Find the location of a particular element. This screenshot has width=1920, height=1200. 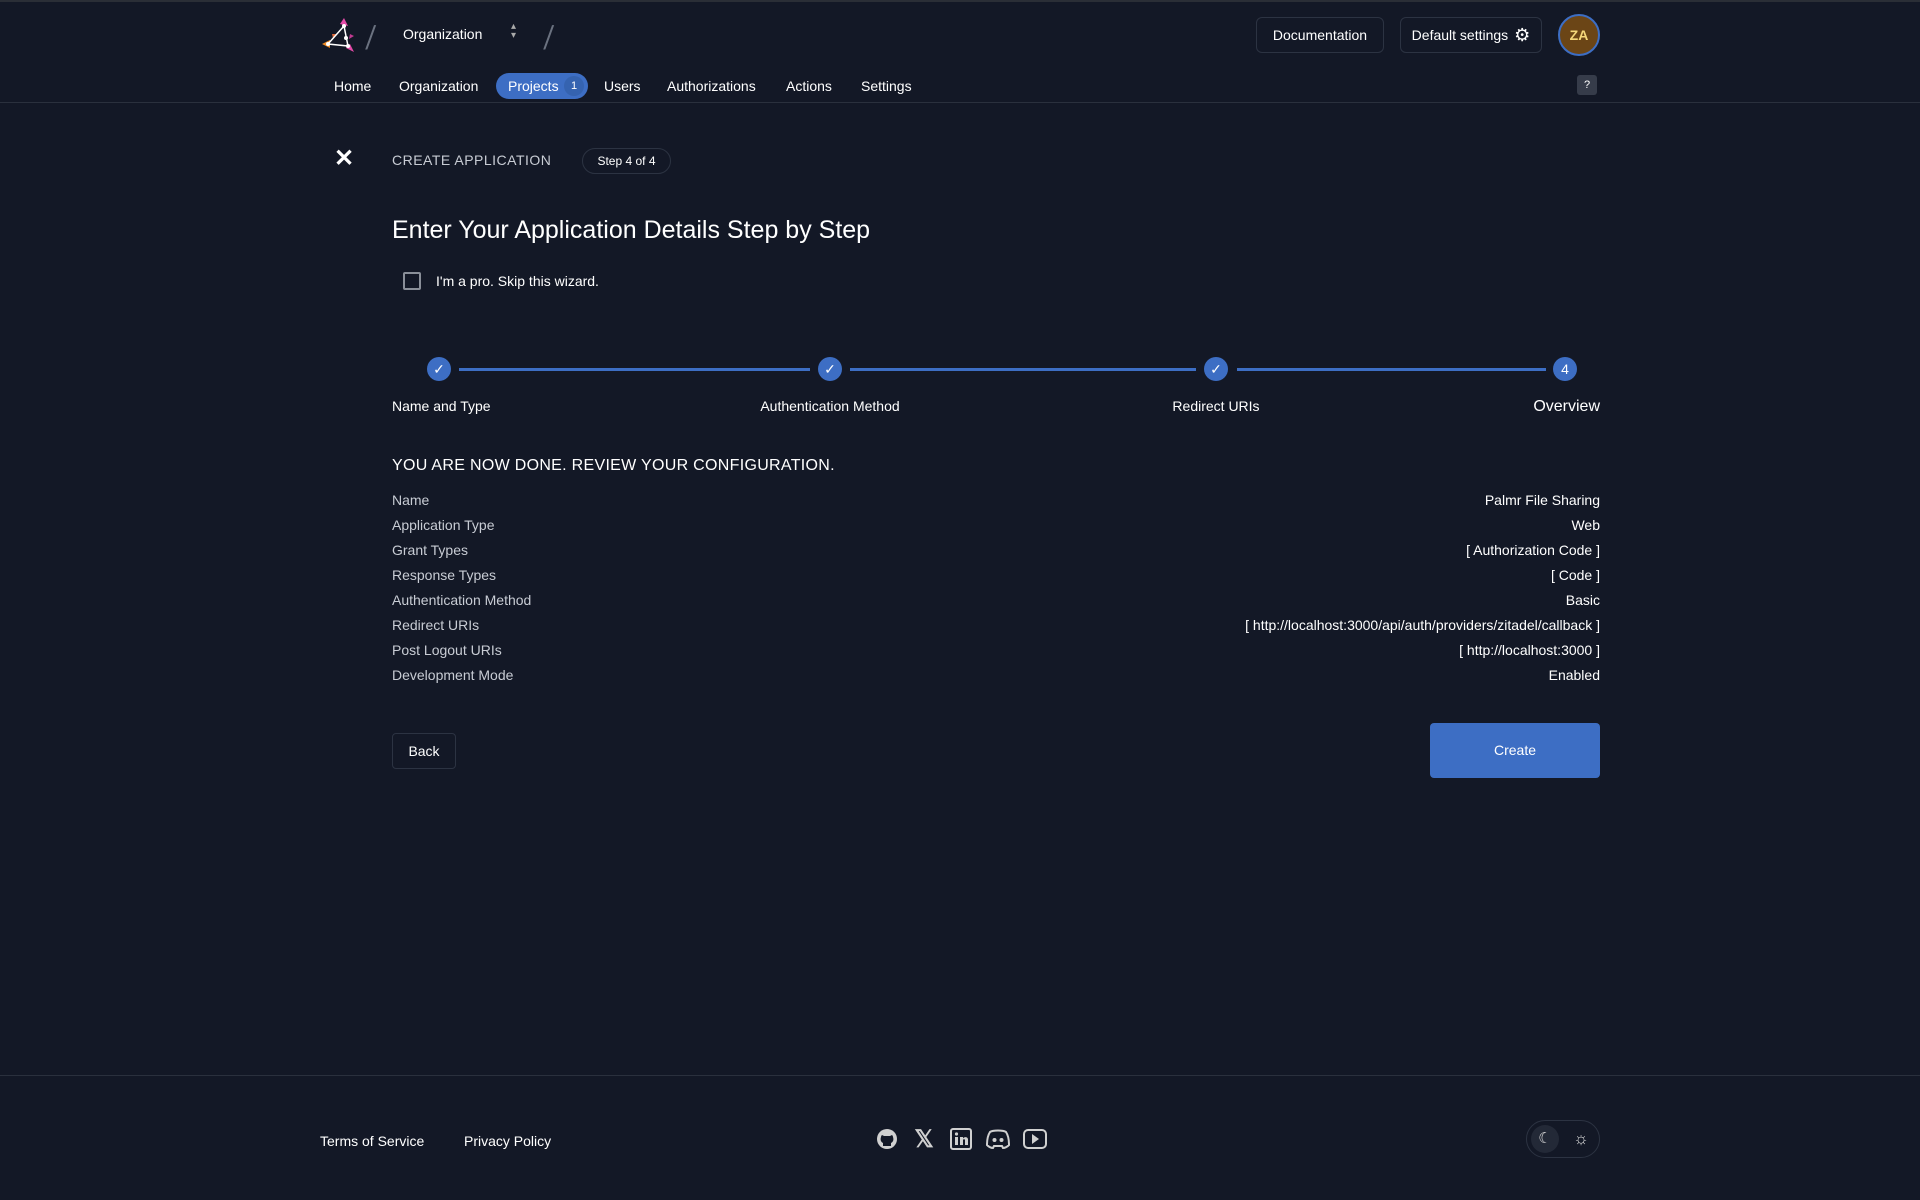

review-key: Development Mode is located at coordinates (453, 675).